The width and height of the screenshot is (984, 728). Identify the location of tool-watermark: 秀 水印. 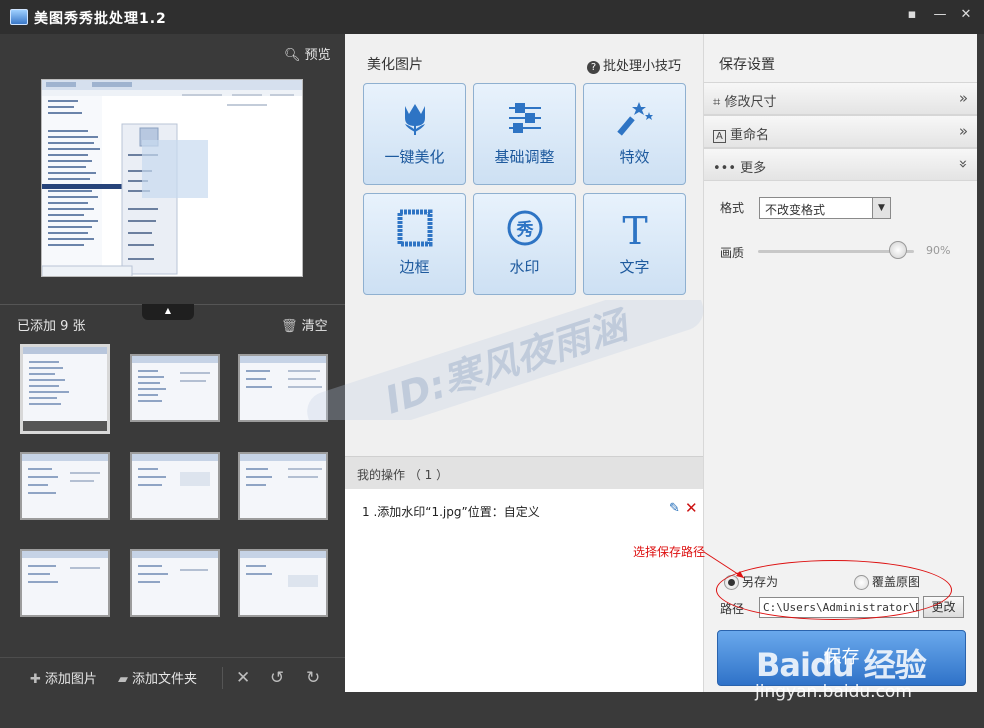
(524, 244).